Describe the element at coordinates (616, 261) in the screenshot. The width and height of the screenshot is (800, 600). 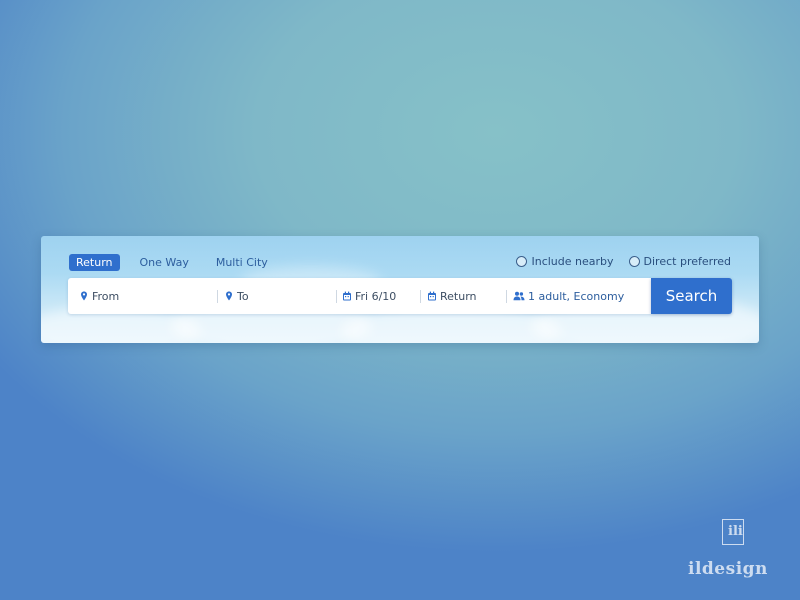
I see `search-options: Include nearby Direct preferred` at that location.